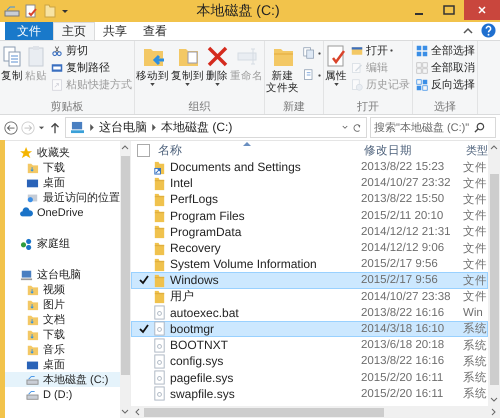 This screenshot has height=418, width=500. I want to click on breadcrumb-item: 这台电脑, so click(123, 127).